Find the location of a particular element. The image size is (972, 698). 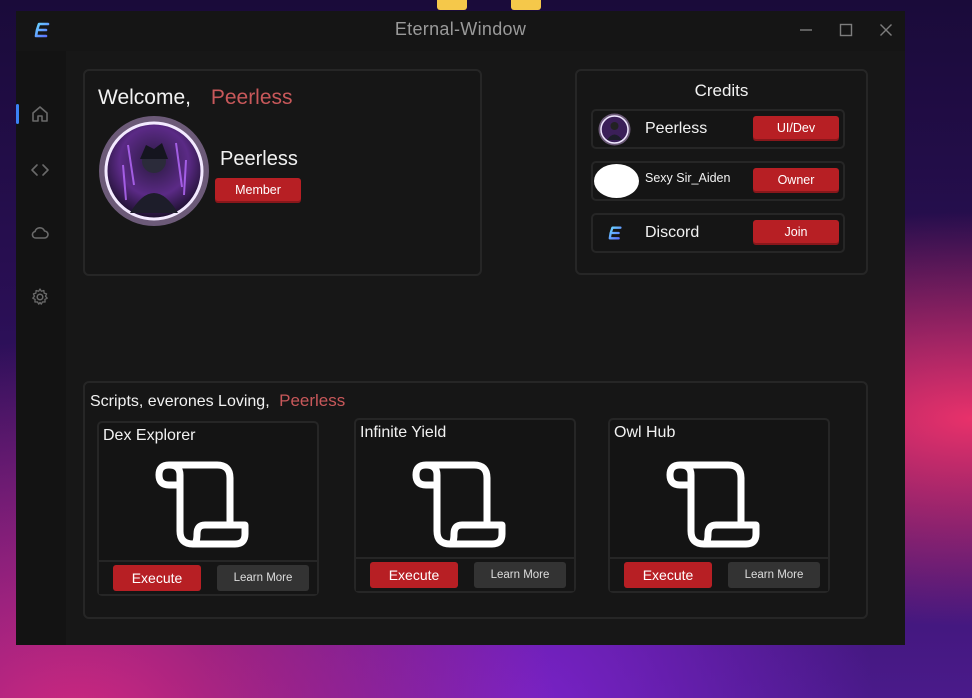

credit-row-aiden: Sexy Sir_Aiden Owner is located at coordinates (718, 181).